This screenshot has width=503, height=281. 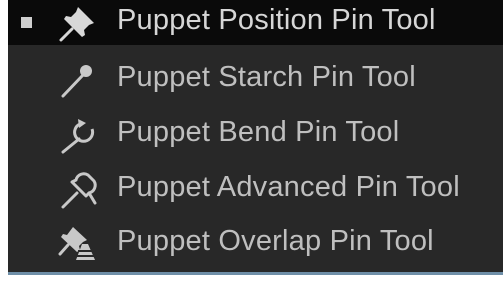 What do you see at coordinates (275, 241) in the screenshot?
I see `menu-item-label: Puppet Overlap Pin Tool` at bounding box center [275, 241].